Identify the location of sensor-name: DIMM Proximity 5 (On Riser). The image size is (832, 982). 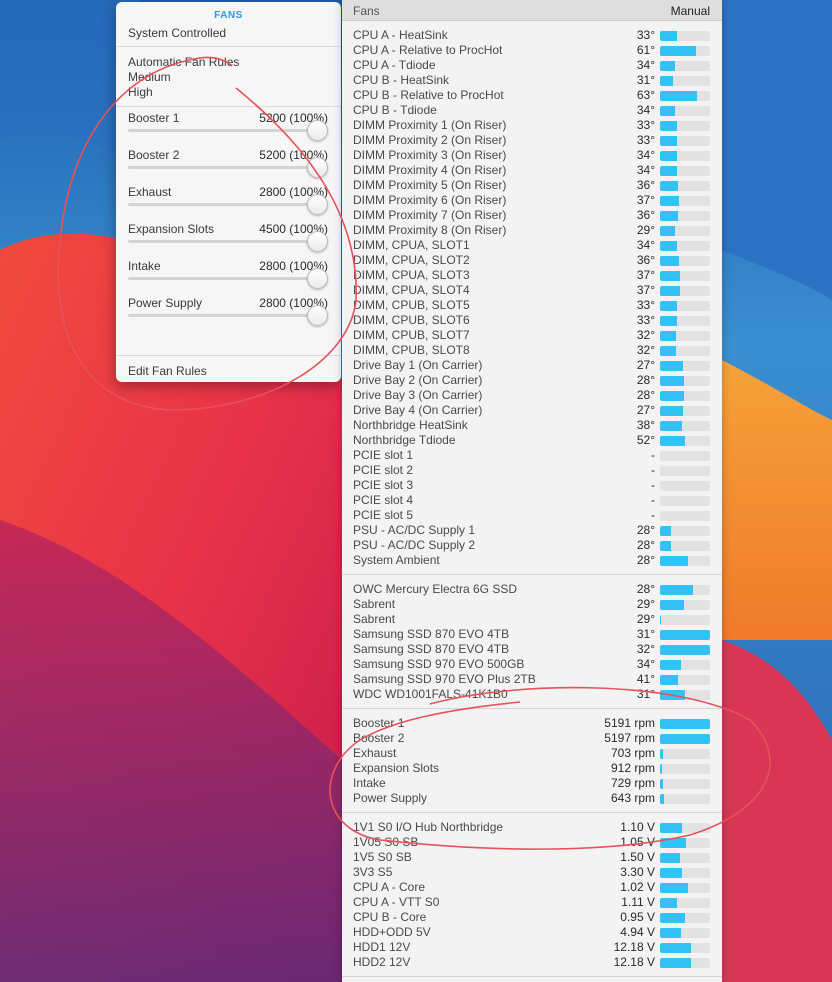
(430, 185).